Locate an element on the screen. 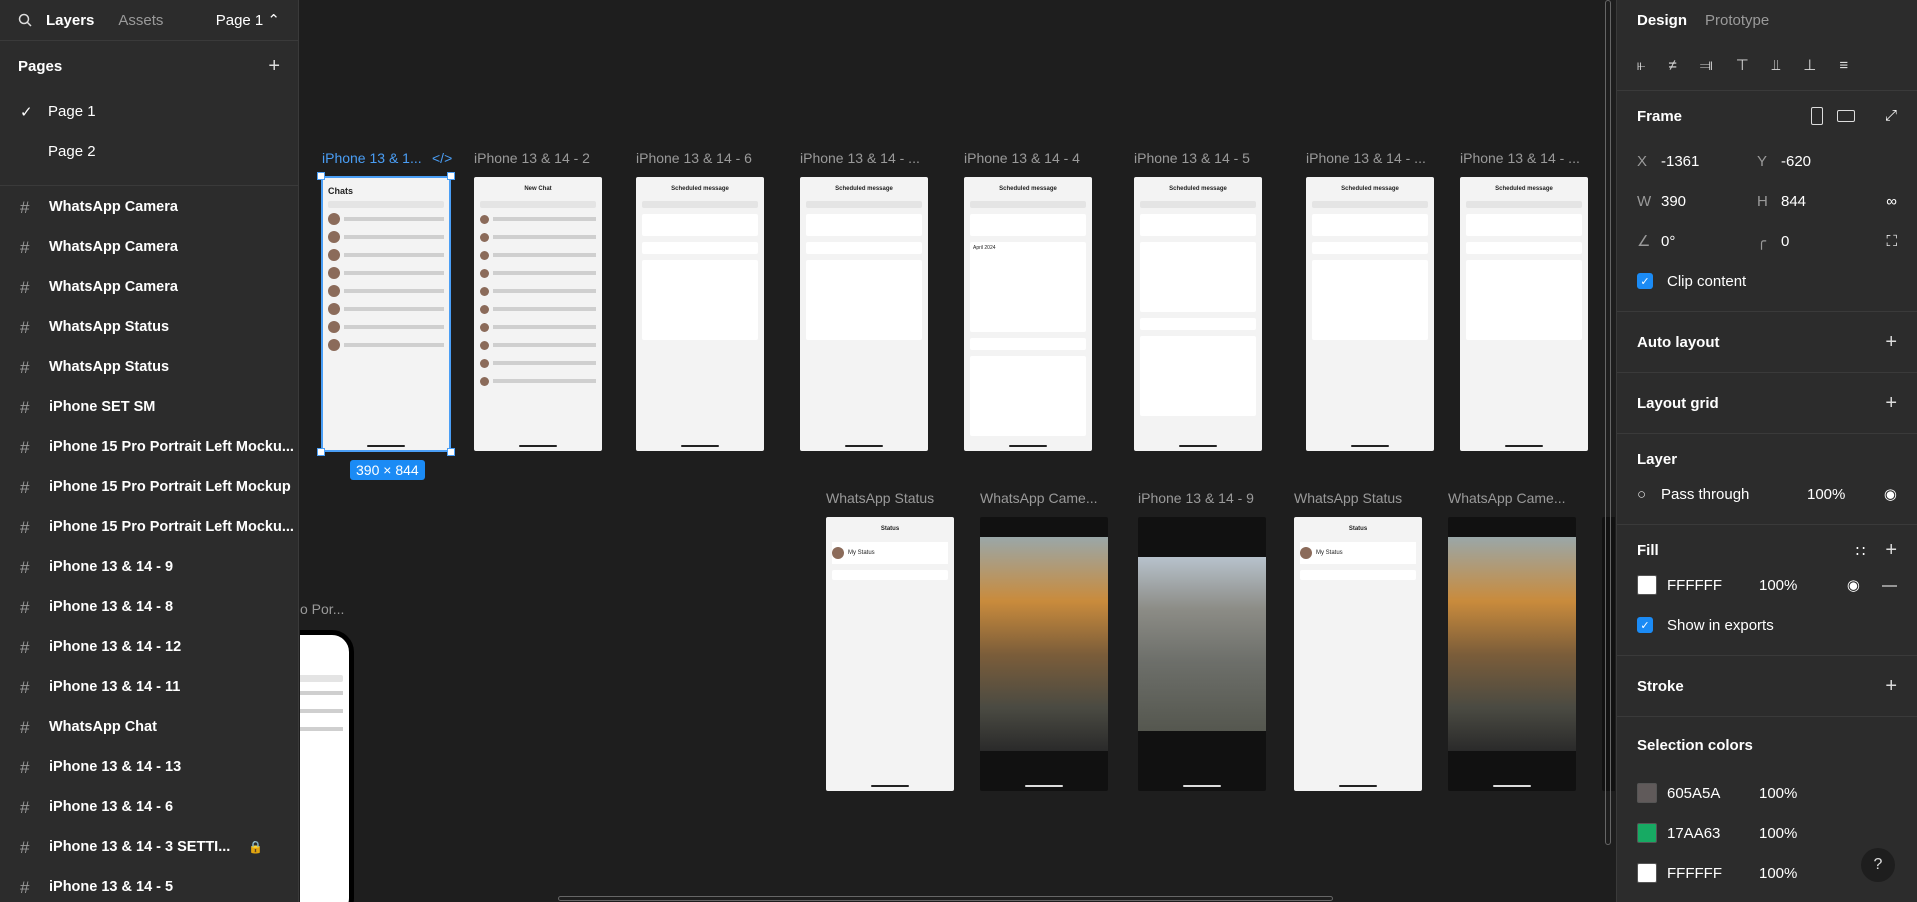 The image size is (1917, 902). vertical-scrollbar is located at coordinates (1608, 422).